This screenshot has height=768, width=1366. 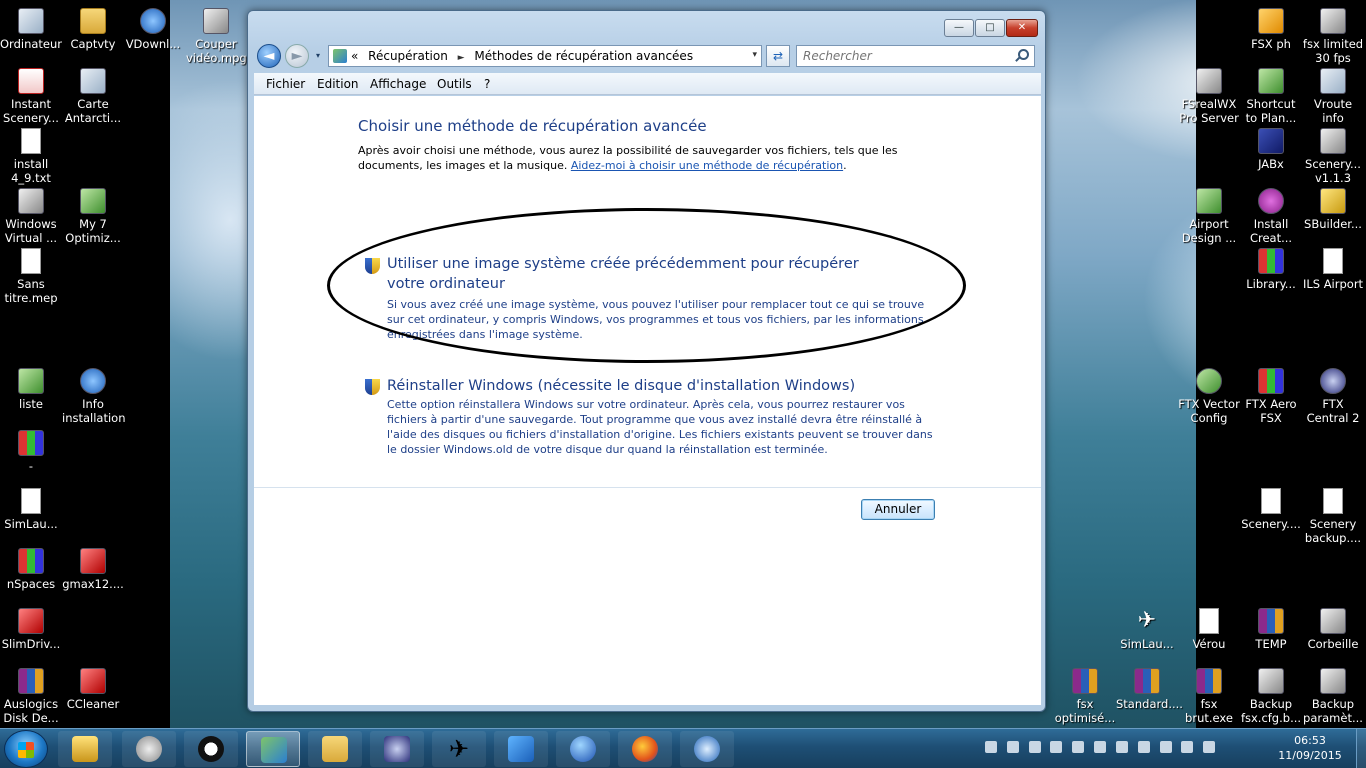 I want to click on tray-flag-icon, so click(x=1143, y=747).